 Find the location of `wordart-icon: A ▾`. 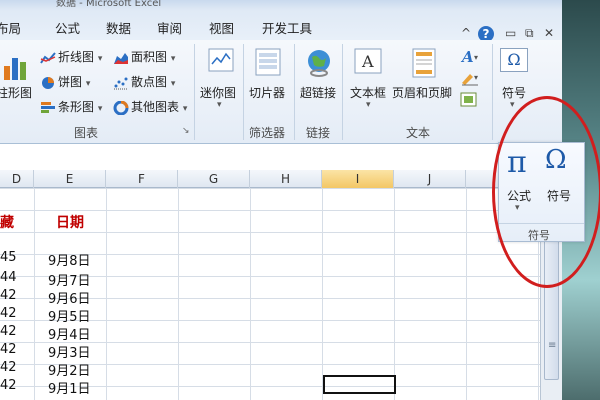

wordart-icon: A ▾ is located at coordinates (471, 56).